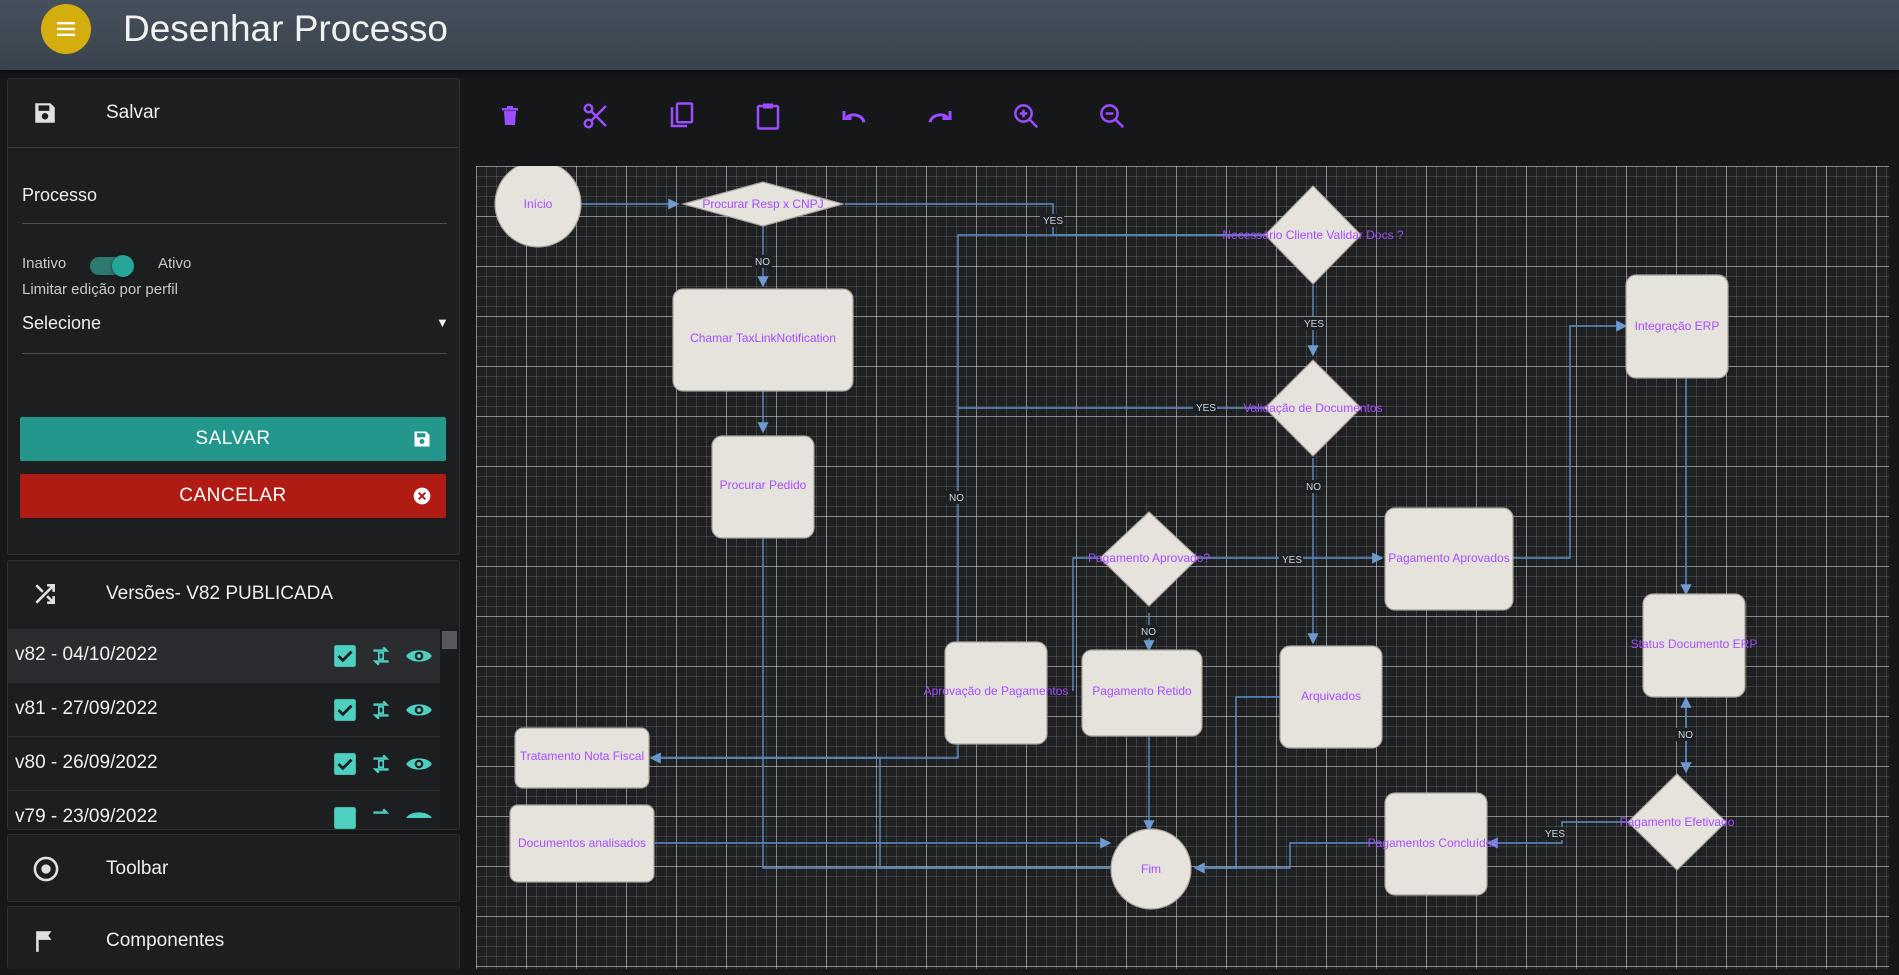 This screenshot has width=1899, height=975. What do you see at coordinates (510, 116) in the screenshot?
I see `delete-button` at bounding box center [510, 116].